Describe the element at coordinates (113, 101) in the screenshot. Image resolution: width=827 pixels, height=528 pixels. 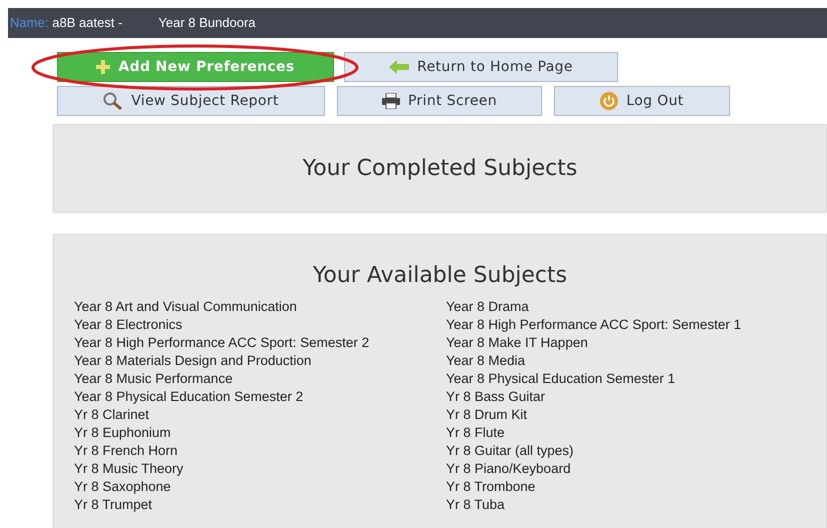
I see `magnifier-icon` at that location.